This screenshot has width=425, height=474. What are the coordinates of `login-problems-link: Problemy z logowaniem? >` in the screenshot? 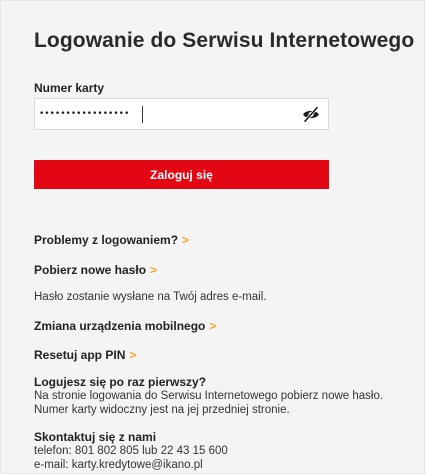 It's located at (111, 240).